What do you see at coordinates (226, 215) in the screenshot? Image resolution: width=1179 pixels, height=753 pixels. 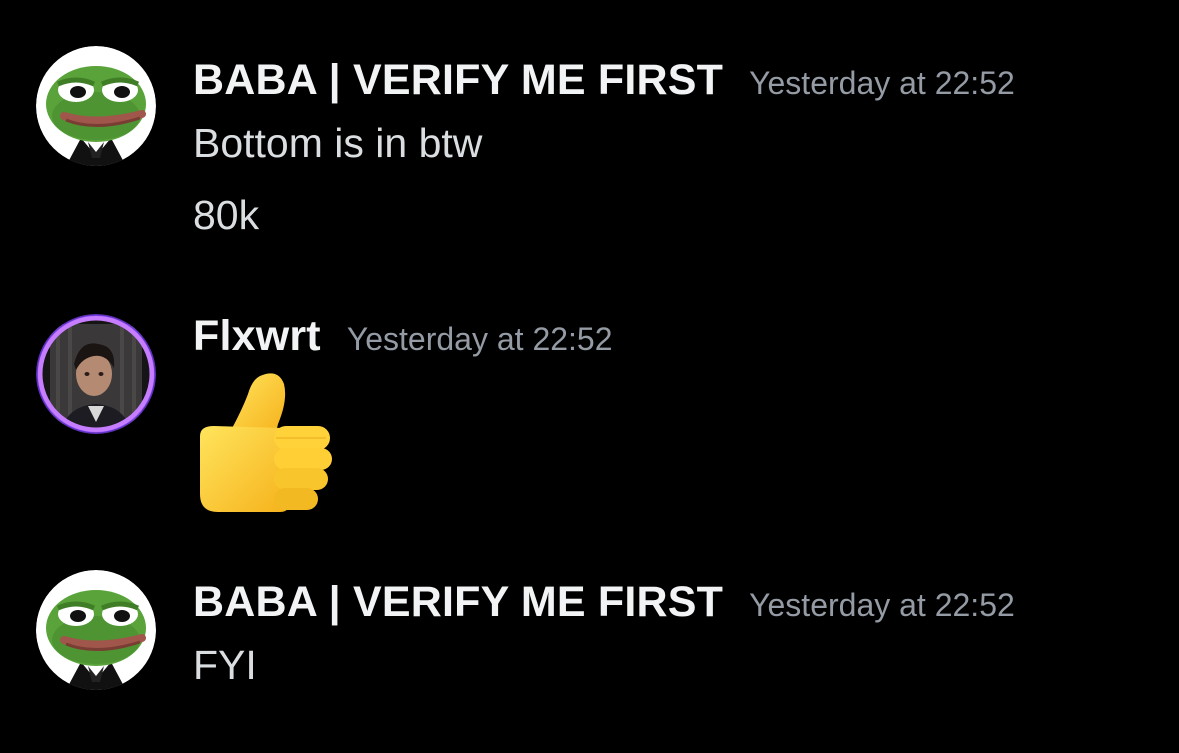 I see `message-text: 80k` at bounding box center [226, 215].